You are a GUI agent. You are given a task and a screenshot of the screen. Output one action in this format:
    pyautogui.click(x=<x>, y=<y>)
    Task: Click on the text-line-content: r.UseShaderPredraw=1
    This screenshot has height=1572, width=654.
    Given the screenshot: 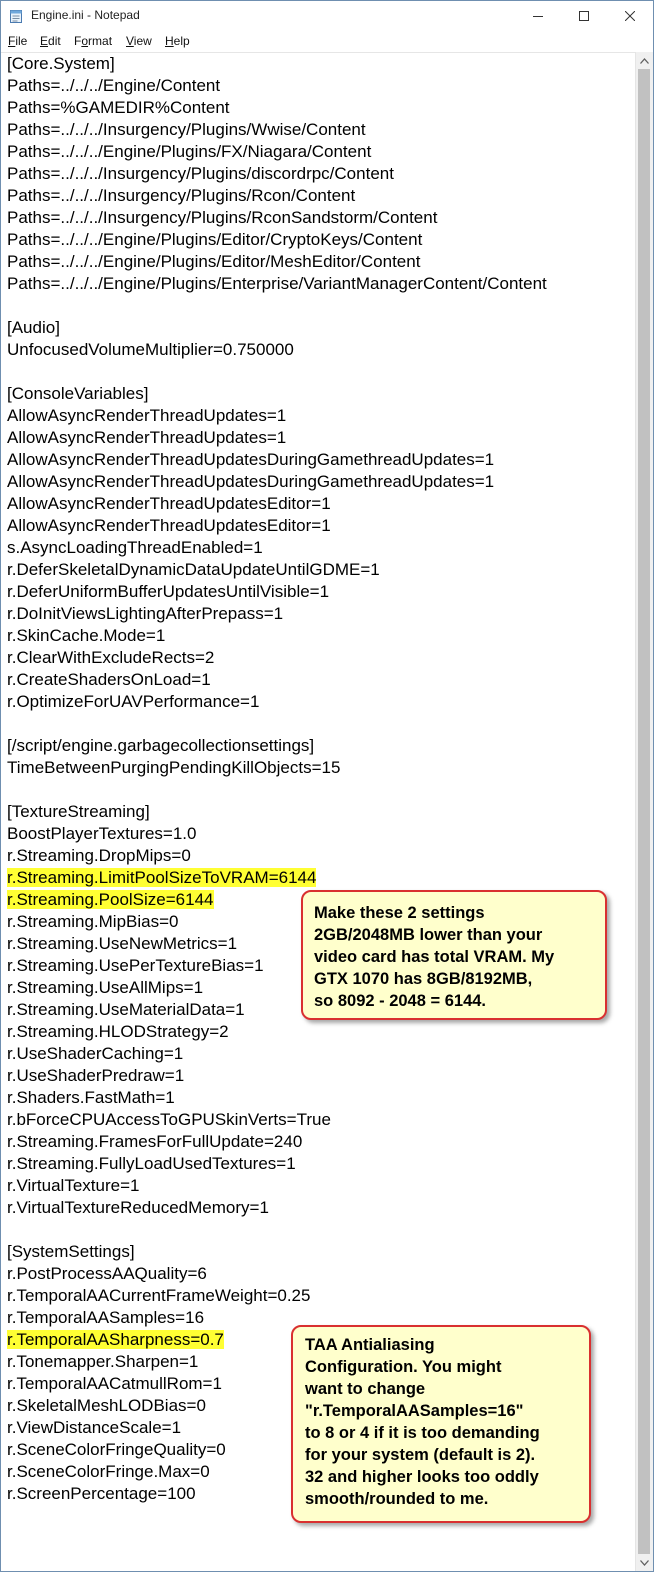 What is the action you would take?
    pyautogui.click(x=96, y=1075)
    